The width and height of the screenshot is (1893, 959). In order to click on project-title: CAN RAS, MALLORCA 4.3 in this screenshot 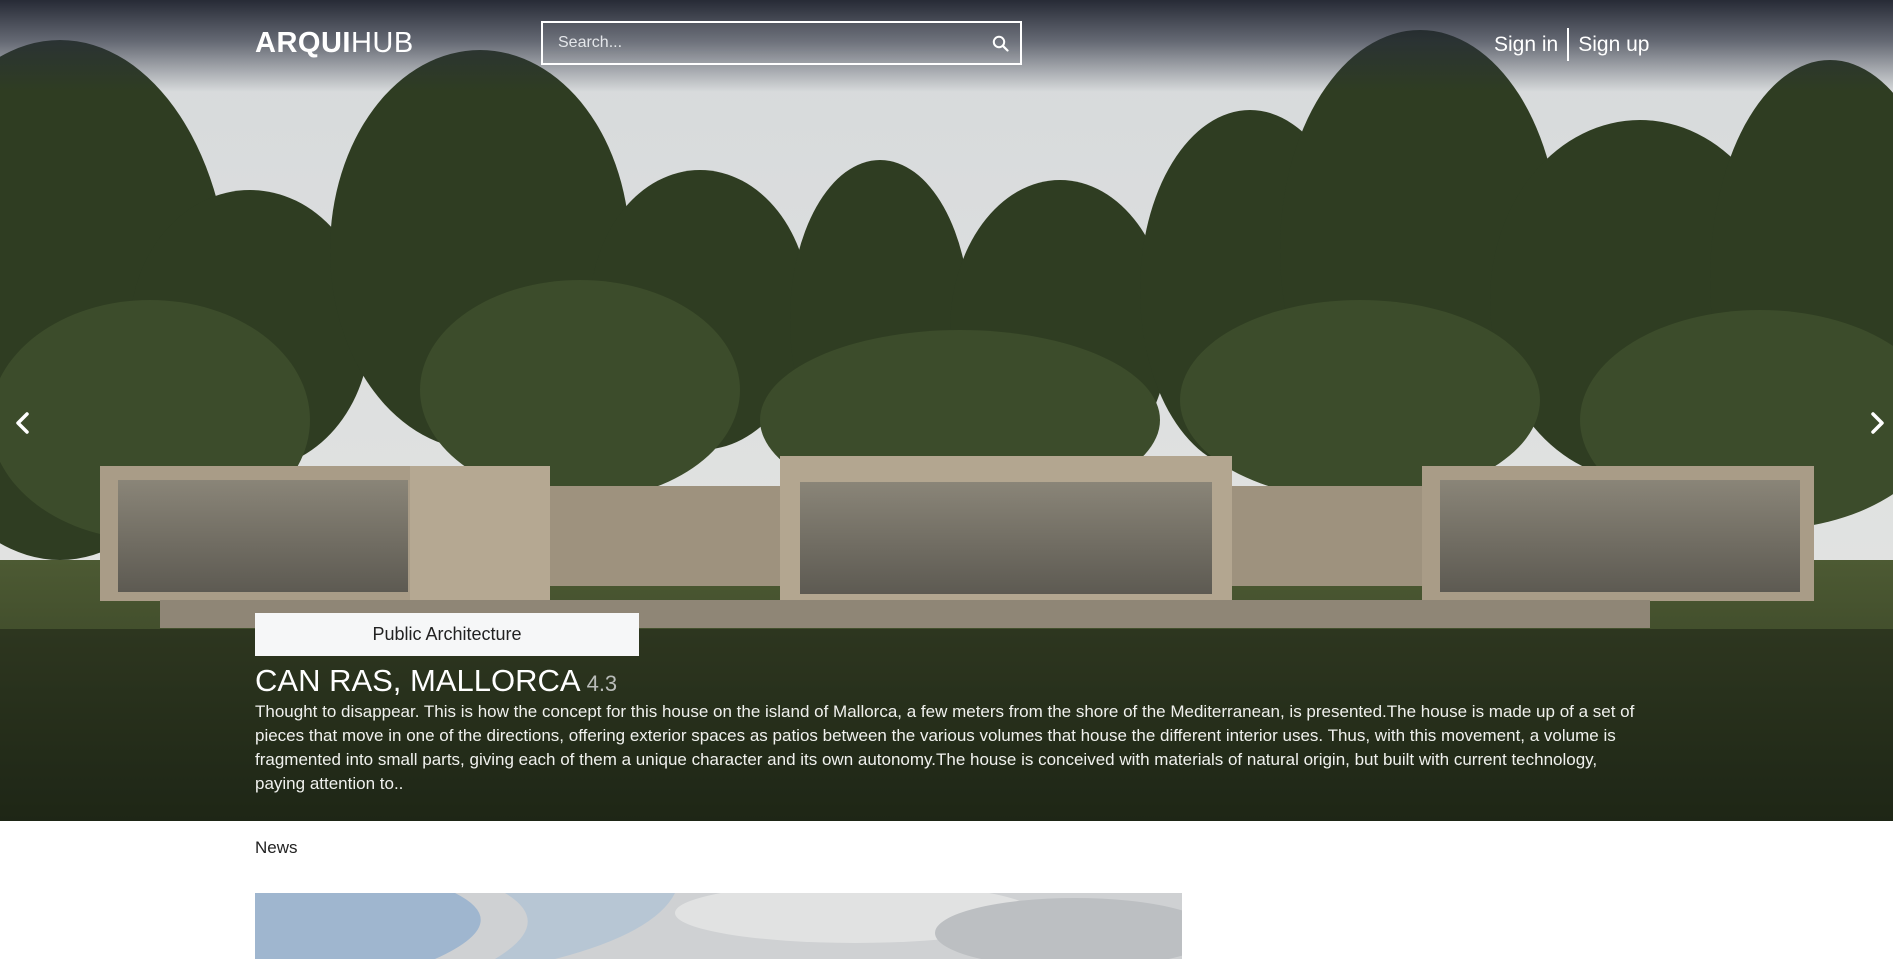, I will do `click(436, 681)`.